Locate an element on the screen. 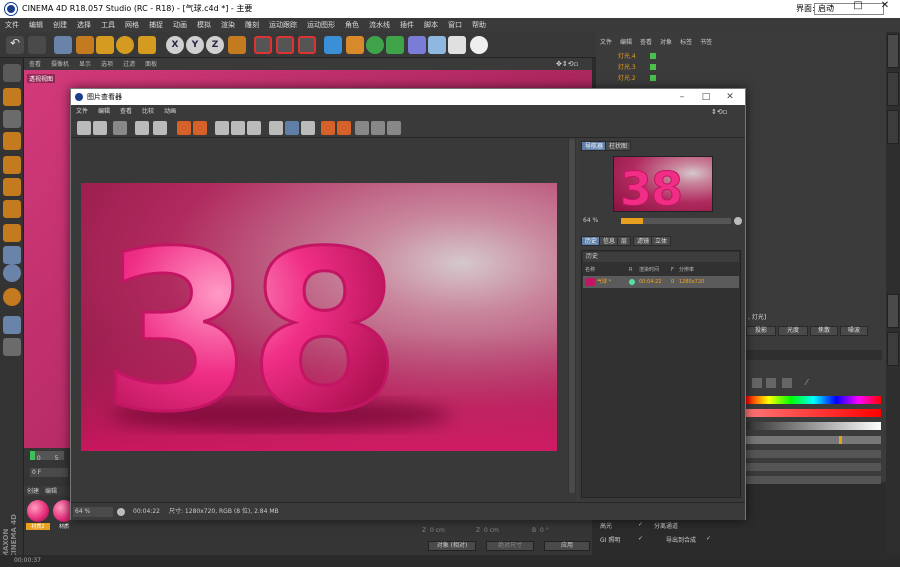 This screenshot has width=900, height=567. set-b-icon is located at coordinates (344, 128).